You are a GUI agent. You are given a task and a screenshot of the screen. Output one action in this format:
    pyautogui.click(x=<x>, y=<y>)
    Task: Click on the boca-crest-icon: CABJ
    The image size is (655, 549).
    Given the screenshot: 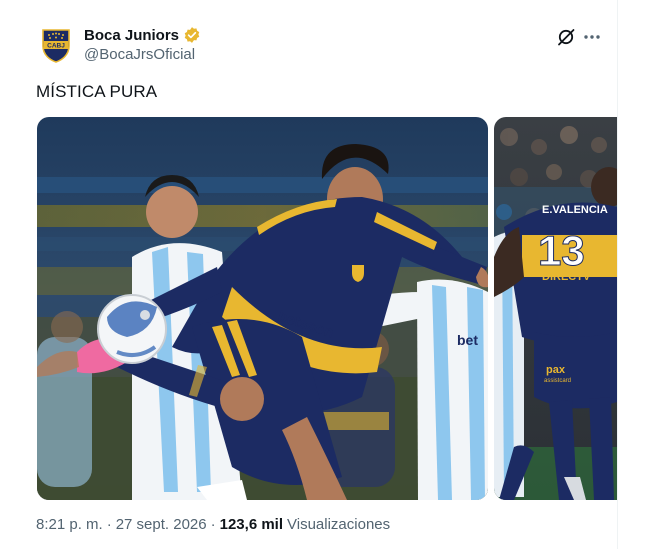 What is the action you would take?
    pyautogui.click(x=56, y=46)
    